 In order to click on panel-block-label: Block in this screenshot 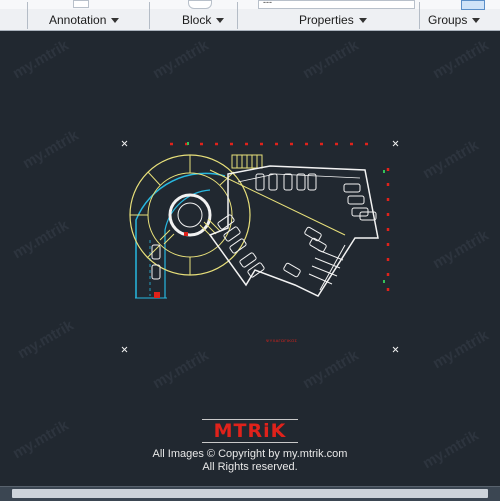, I will do `click(197, 20)`.